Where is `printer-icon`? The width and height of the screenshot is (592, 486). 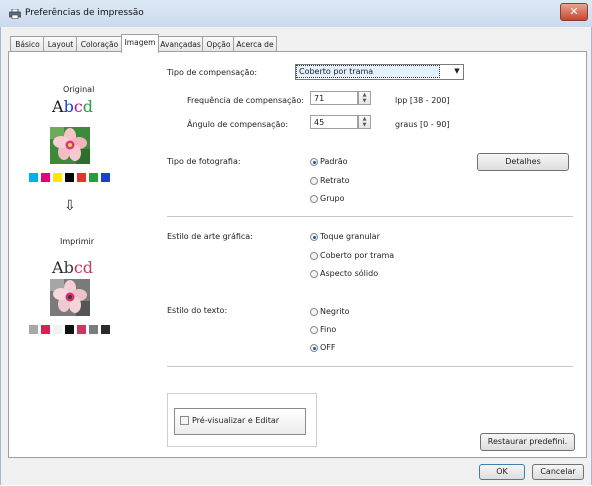
printer-icon is located at coordinates (15, 14).